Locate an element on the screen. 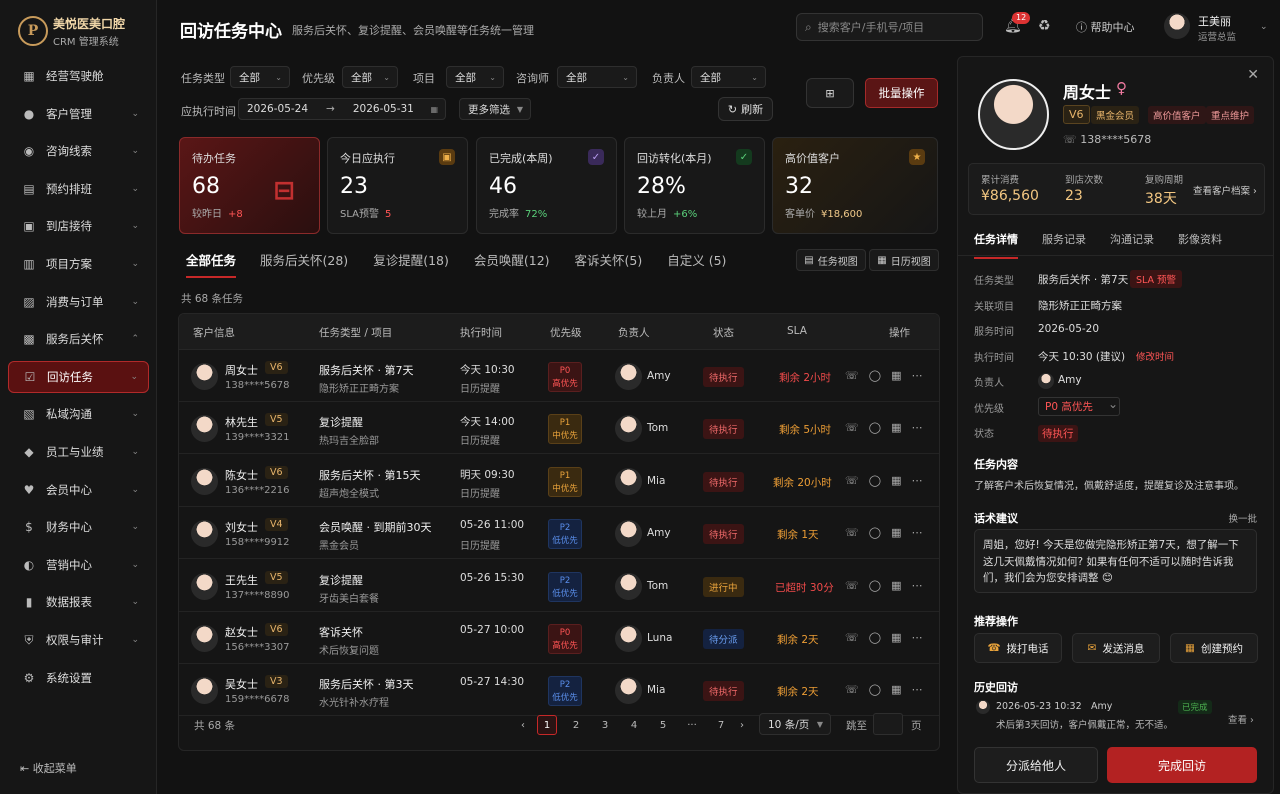 This screenshot has height=794, width=1280. next-page-button: › is located at coordinates (742, 725).